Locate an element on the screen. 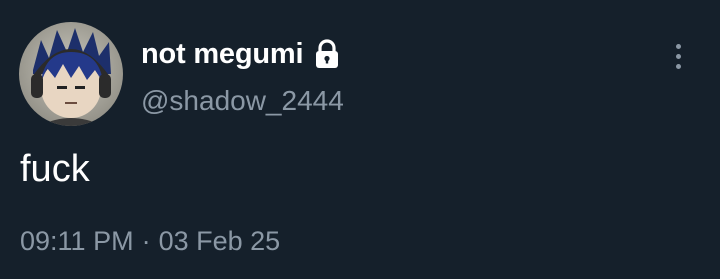 The width and height of the screenshot is (720, 279). name-row: not megumi is located at coordinates (242, 54).